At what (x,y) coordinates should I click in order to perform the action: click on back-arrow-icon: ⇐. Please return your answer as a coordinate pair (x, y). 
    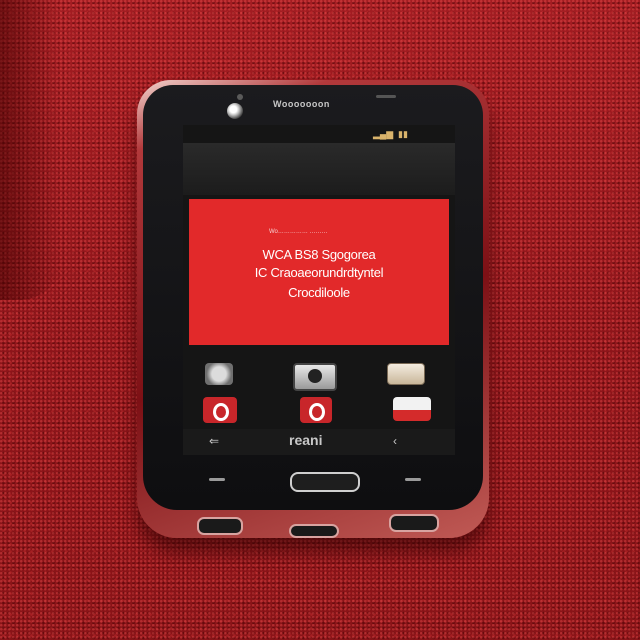
    Looking at the image, I should click on (214, 441).